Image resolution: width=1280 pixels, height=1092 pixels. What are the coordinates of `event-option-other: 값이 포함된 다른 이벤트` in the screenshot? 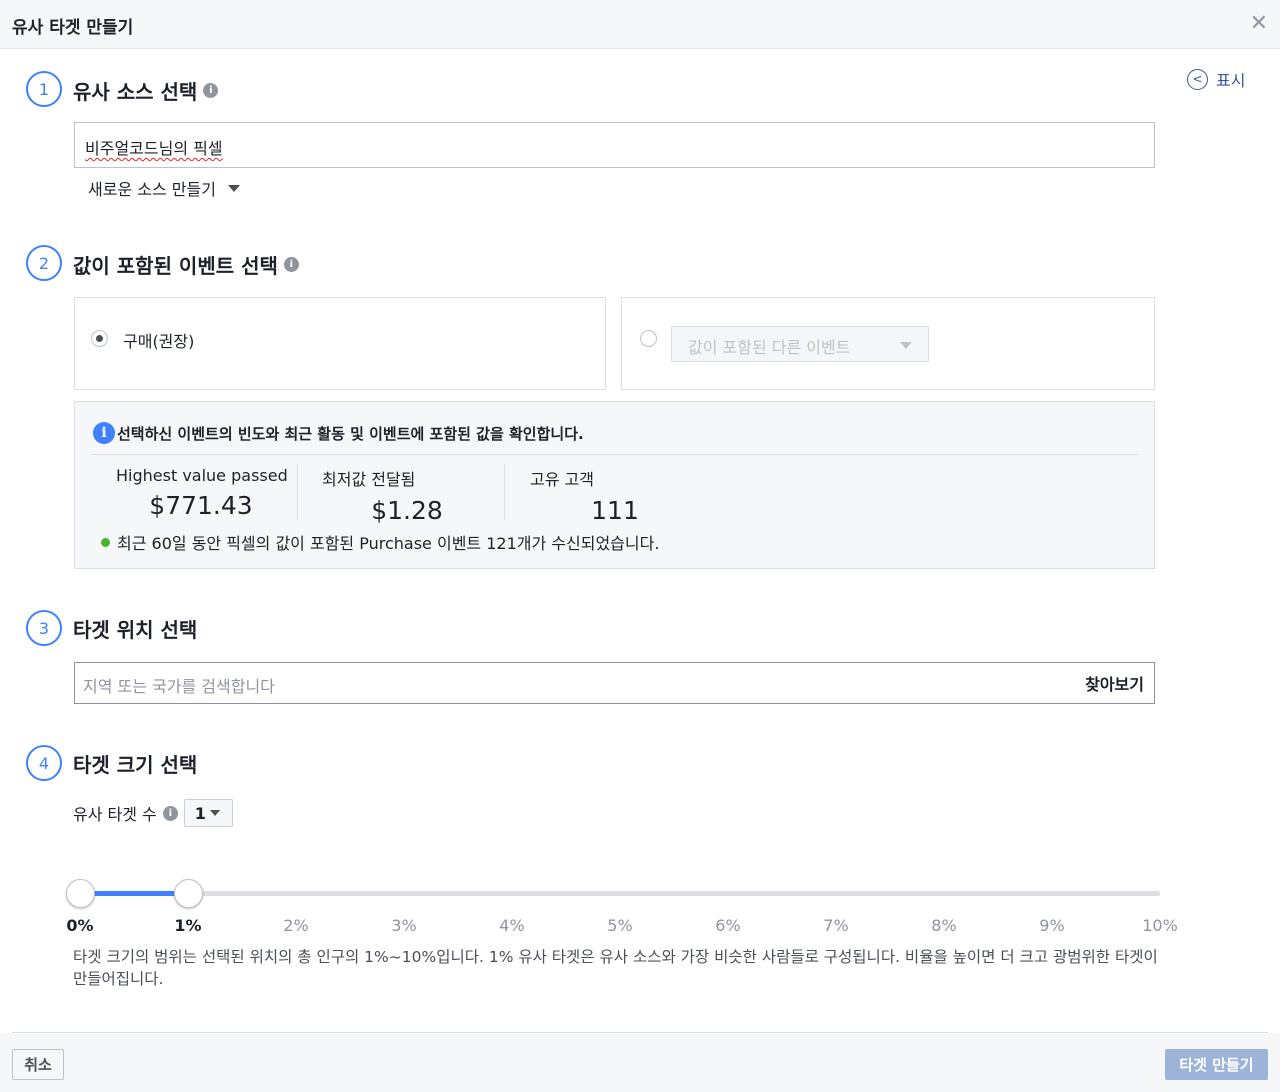 It's located at (888, 343).